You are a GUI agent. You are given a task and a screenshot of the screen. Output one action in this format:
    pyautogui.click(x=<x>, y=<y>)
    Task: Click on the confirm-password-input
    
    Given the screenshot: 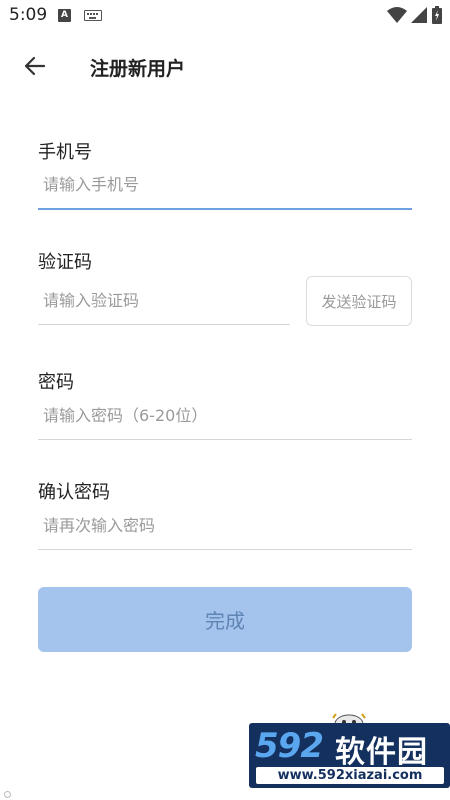 What is the action you would take?
    pyautogui.click(x=225, y=525)
    